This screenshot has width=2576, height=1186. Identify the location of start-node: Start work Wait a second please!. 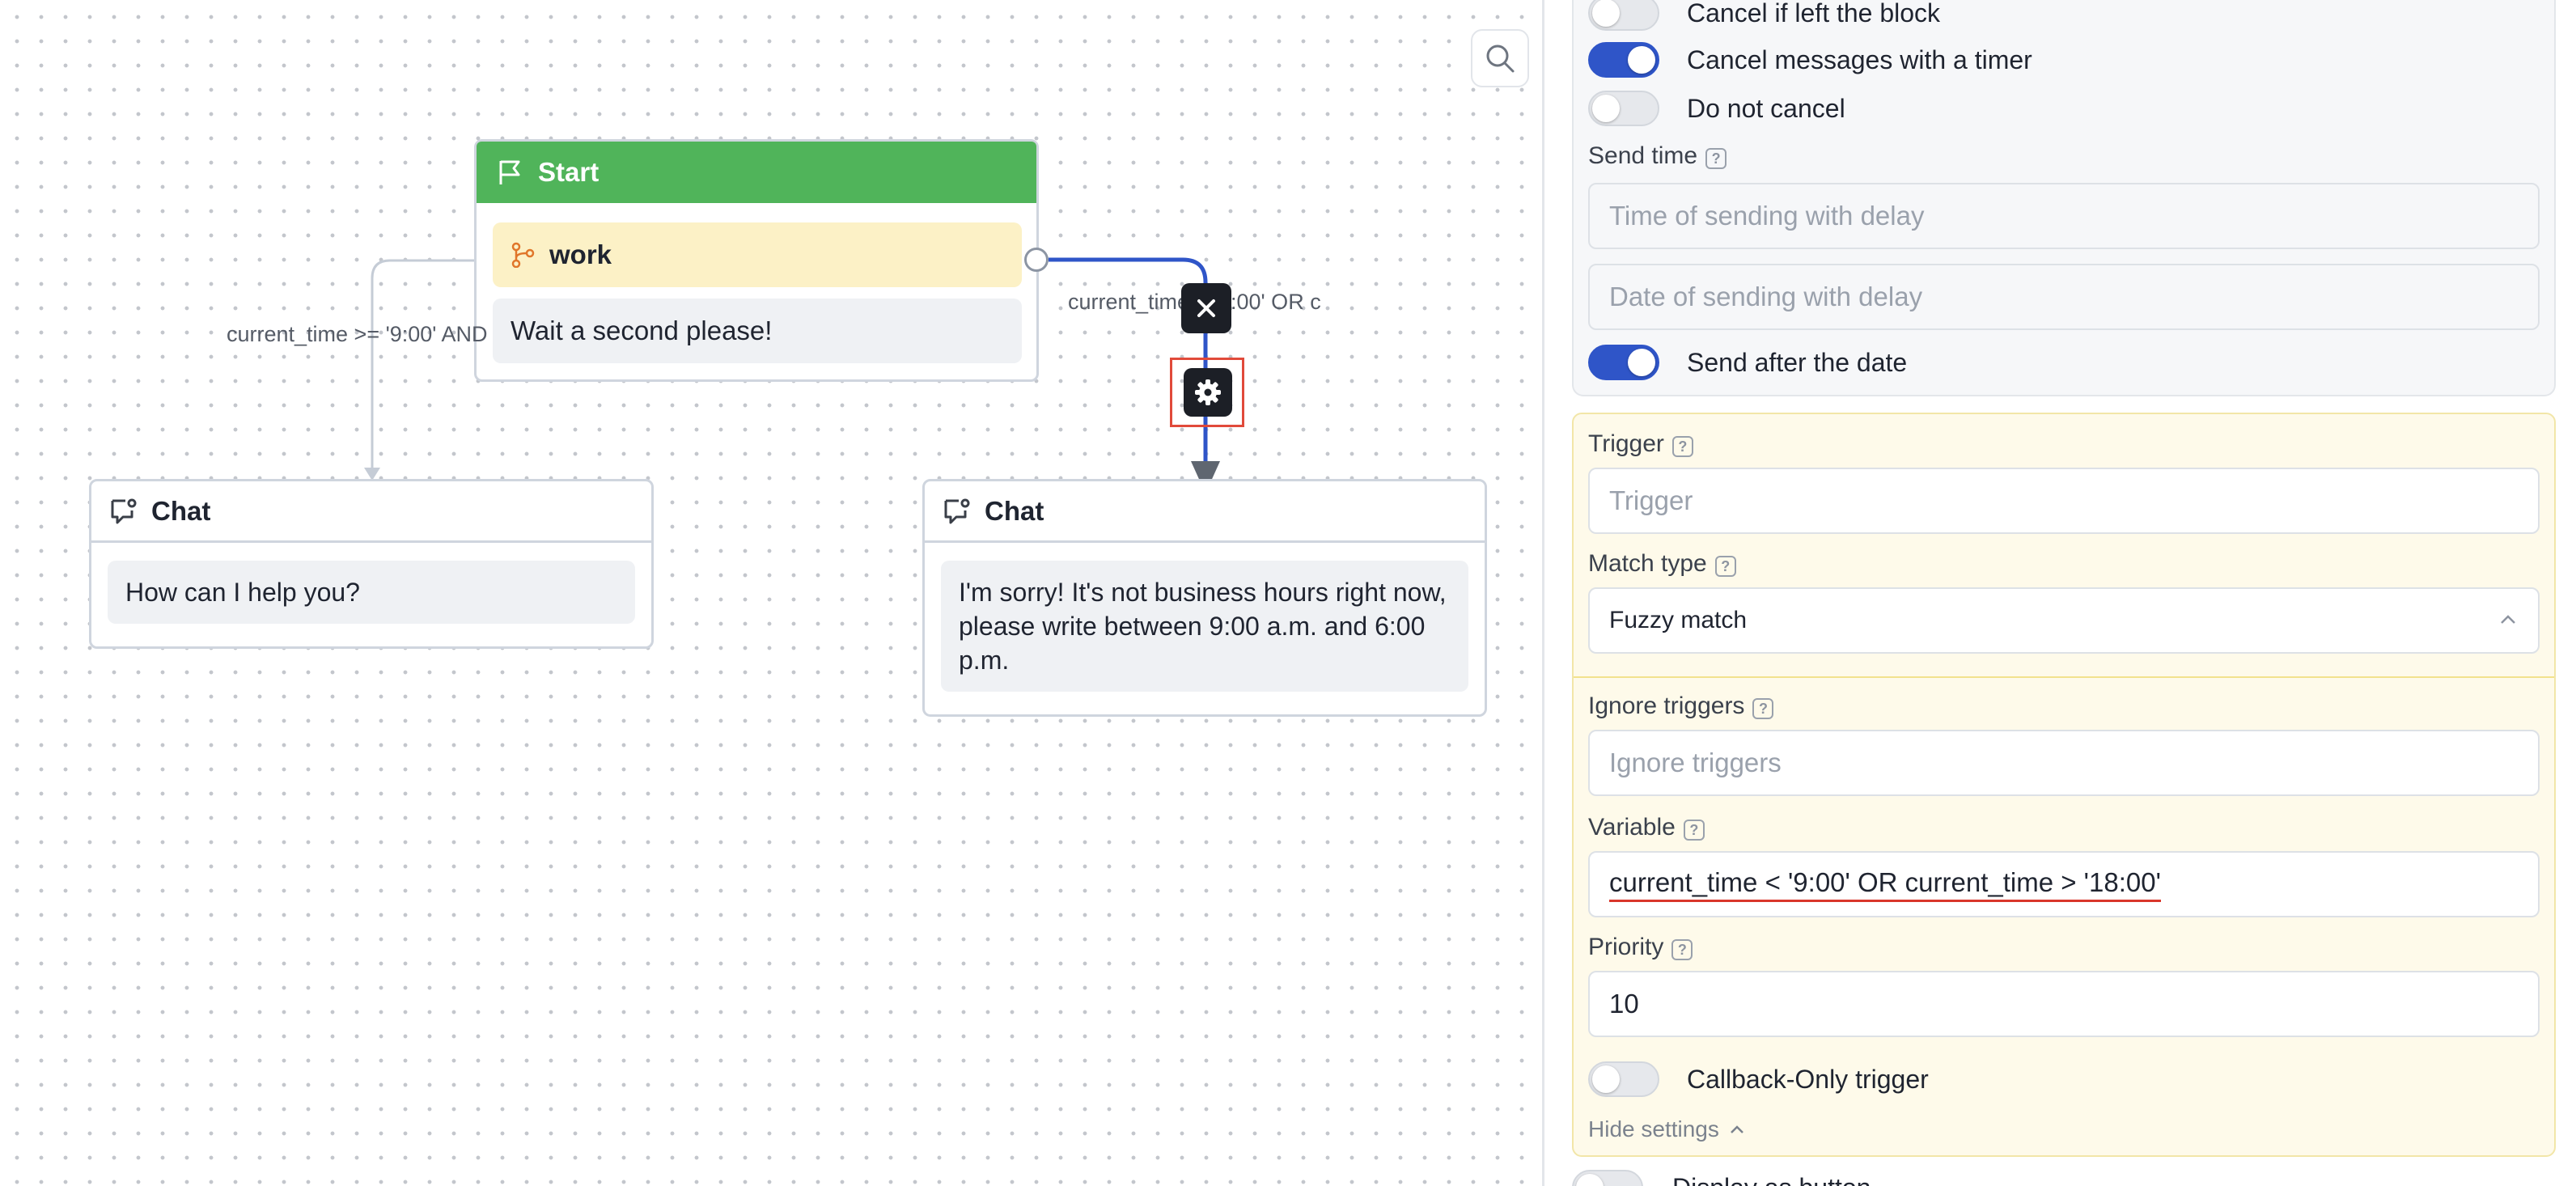
(756, 260).